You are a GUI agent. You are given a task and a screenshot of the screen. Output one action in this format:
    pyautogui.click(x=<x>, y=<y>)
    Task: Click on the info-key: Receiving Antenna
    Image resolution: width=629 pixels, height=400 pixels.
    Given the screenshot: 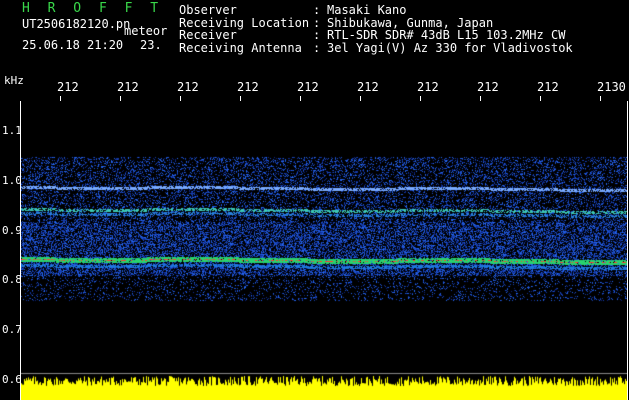 What is the action you would take?
    pyautogui.click(x=240, y=47)
    